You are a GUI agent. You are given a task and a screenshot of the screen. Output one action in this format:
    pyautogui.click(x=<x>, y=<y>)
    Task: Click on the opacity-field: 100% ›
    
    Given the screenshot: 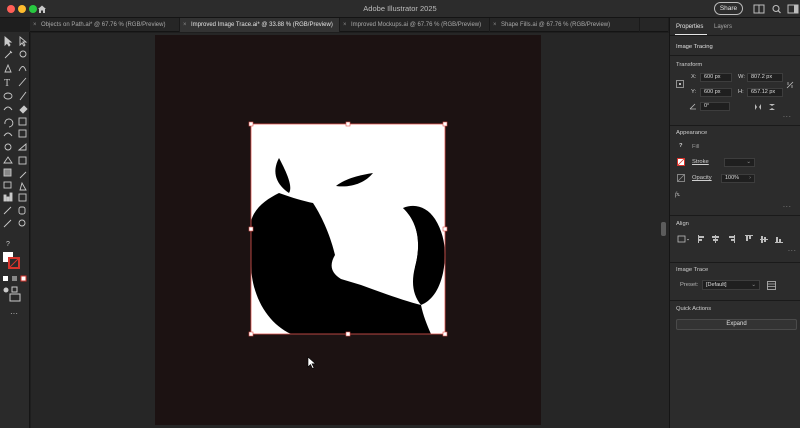 What is the action you would take?
    pyautogui.click(x=738, y=178)
    